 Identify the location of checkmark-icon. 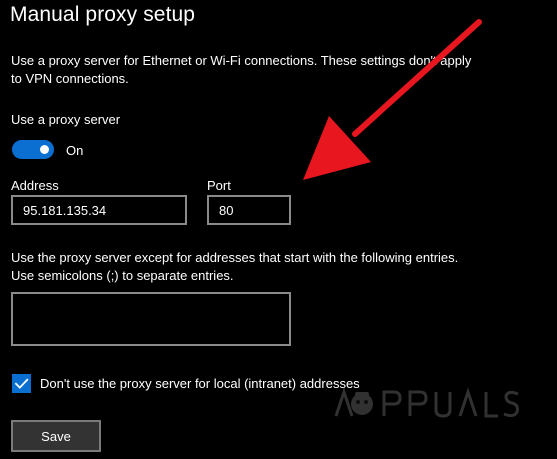
(21, 383).